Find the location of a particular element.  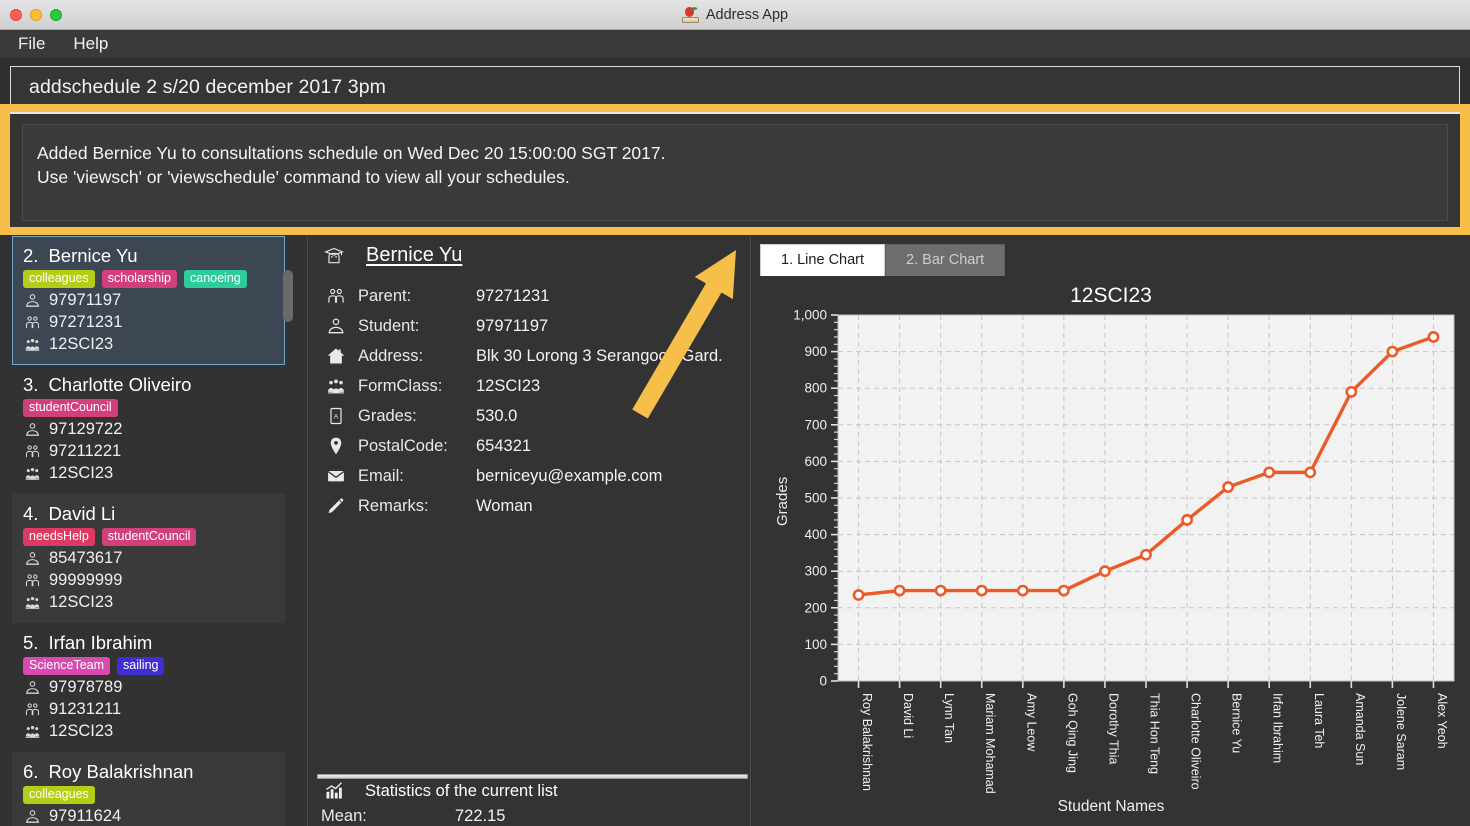

x-tick-label: Alex Yeoh is located at coordinates (1442, 721).